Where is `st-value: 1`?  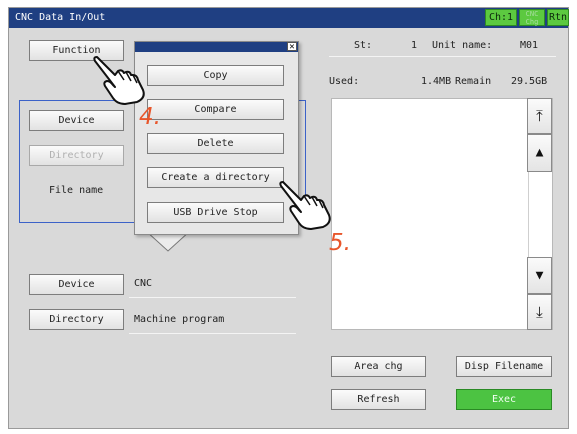 st-value: 1 is located at coordinates (414, 45).